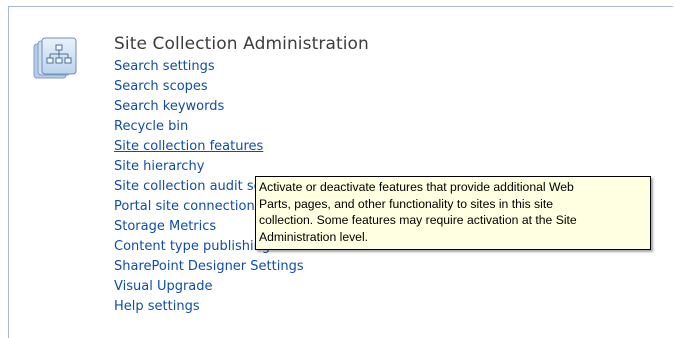 The width and height of the screenshot is (674, 338). Describe the element at coordinates (241, 44) in the screenshot. I see `section-title: Site Collection Administration` at that location.